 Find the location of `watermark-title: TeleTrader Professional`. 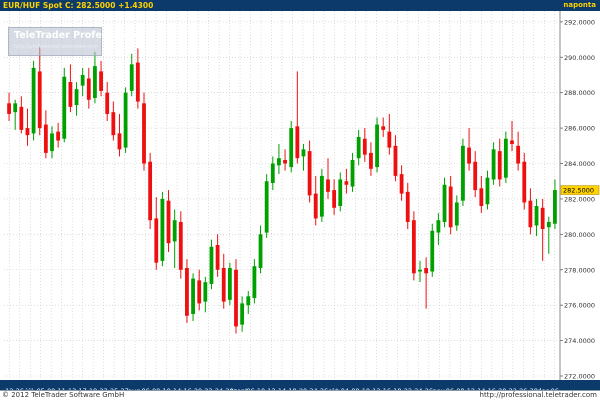

watermark-title: TeleTrader Professional is located at coordinates (77, 35).